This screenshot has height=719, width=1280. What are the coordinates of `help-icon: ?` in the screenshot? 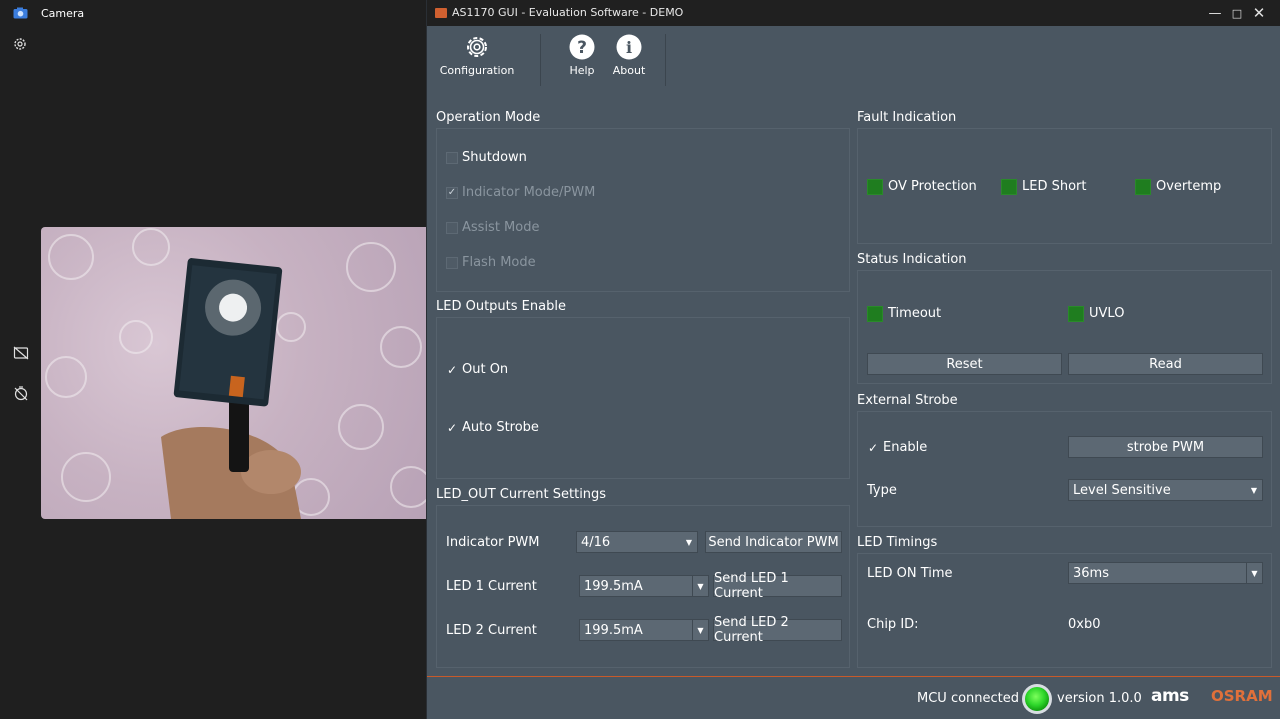 It's located at (582, 47).